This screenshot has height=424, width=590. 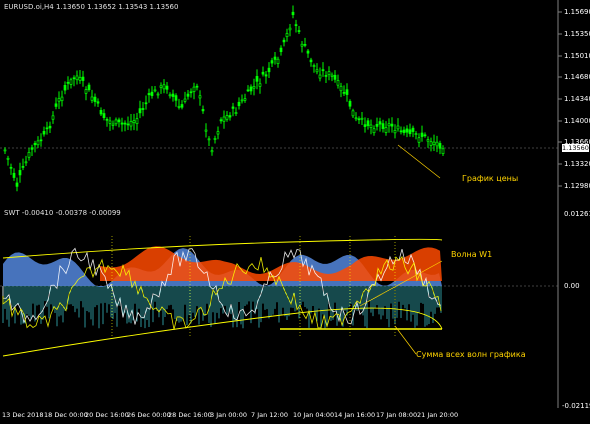 I want to click on sum-annotation: Сумма всех волн графика, so click(x=471, y=354).